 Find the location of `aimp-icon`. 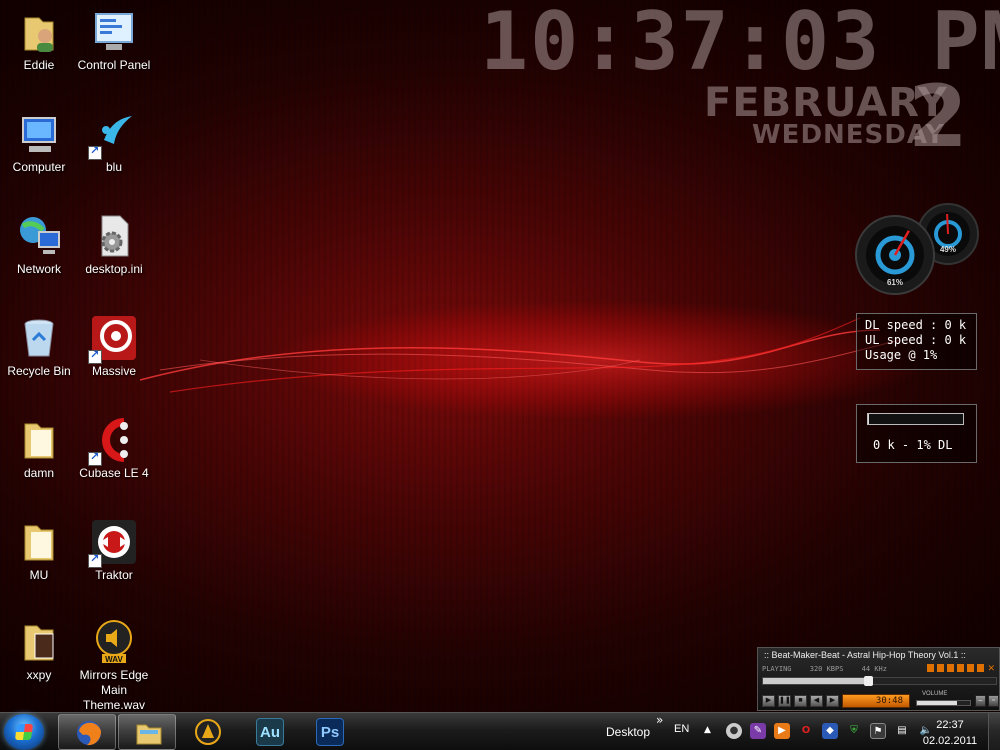

aimp-icon is located at coordinates (208, 732).